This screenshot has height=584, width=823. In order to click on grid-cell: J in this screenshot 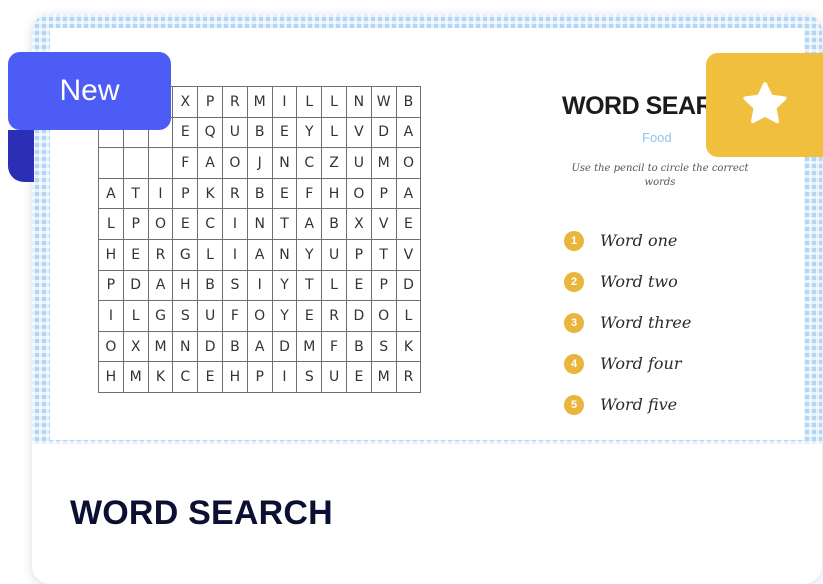, I will do `click(259, 163)`.